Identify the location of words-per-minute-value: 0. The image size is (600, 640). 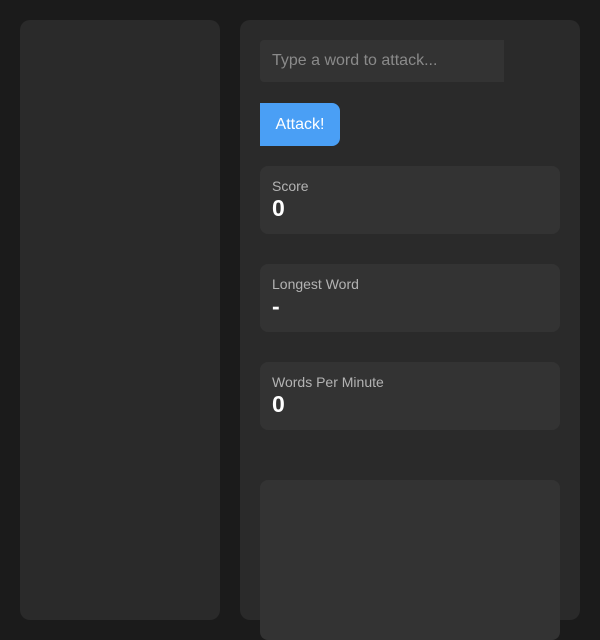
(278, 404).